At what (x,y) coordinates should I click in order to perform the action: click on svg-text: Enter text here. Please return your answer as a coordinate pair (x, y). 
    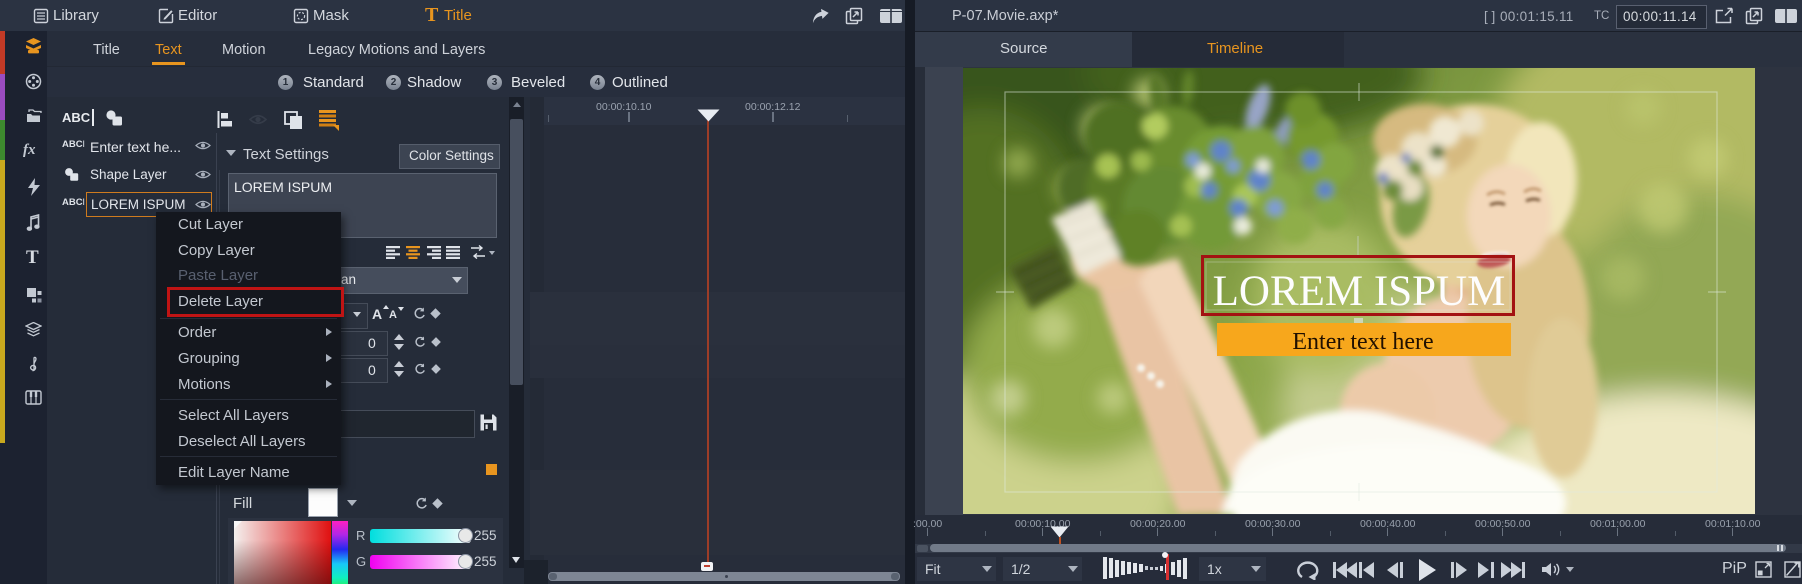
    Looking at the image, I should click on (1362, 342).